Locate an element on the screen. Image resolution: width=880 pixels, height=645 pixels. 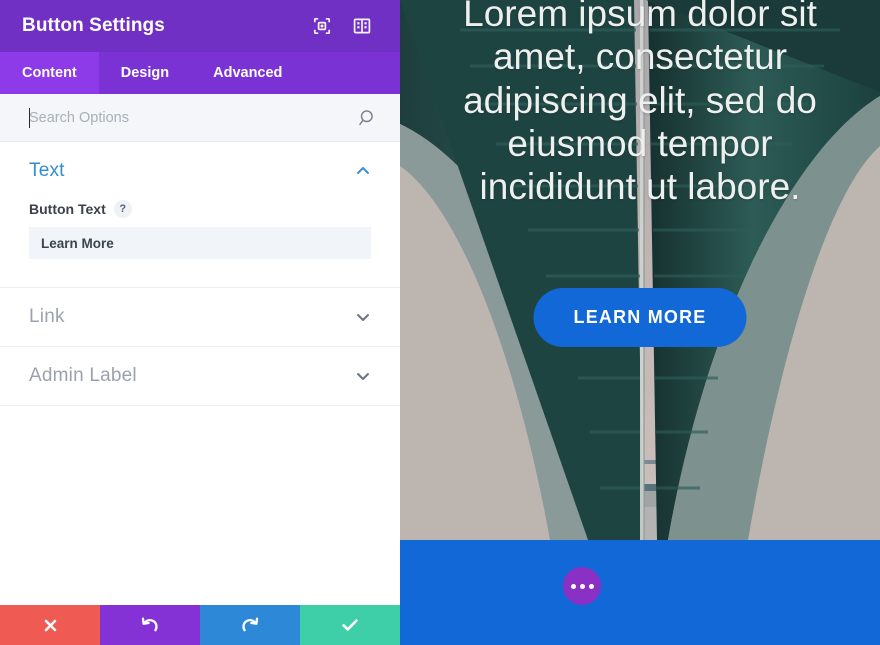
search-input is located at coordinates (193, 117).